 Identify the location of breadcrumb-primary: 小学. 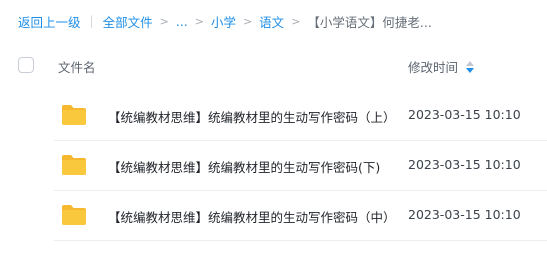
(223, 21).